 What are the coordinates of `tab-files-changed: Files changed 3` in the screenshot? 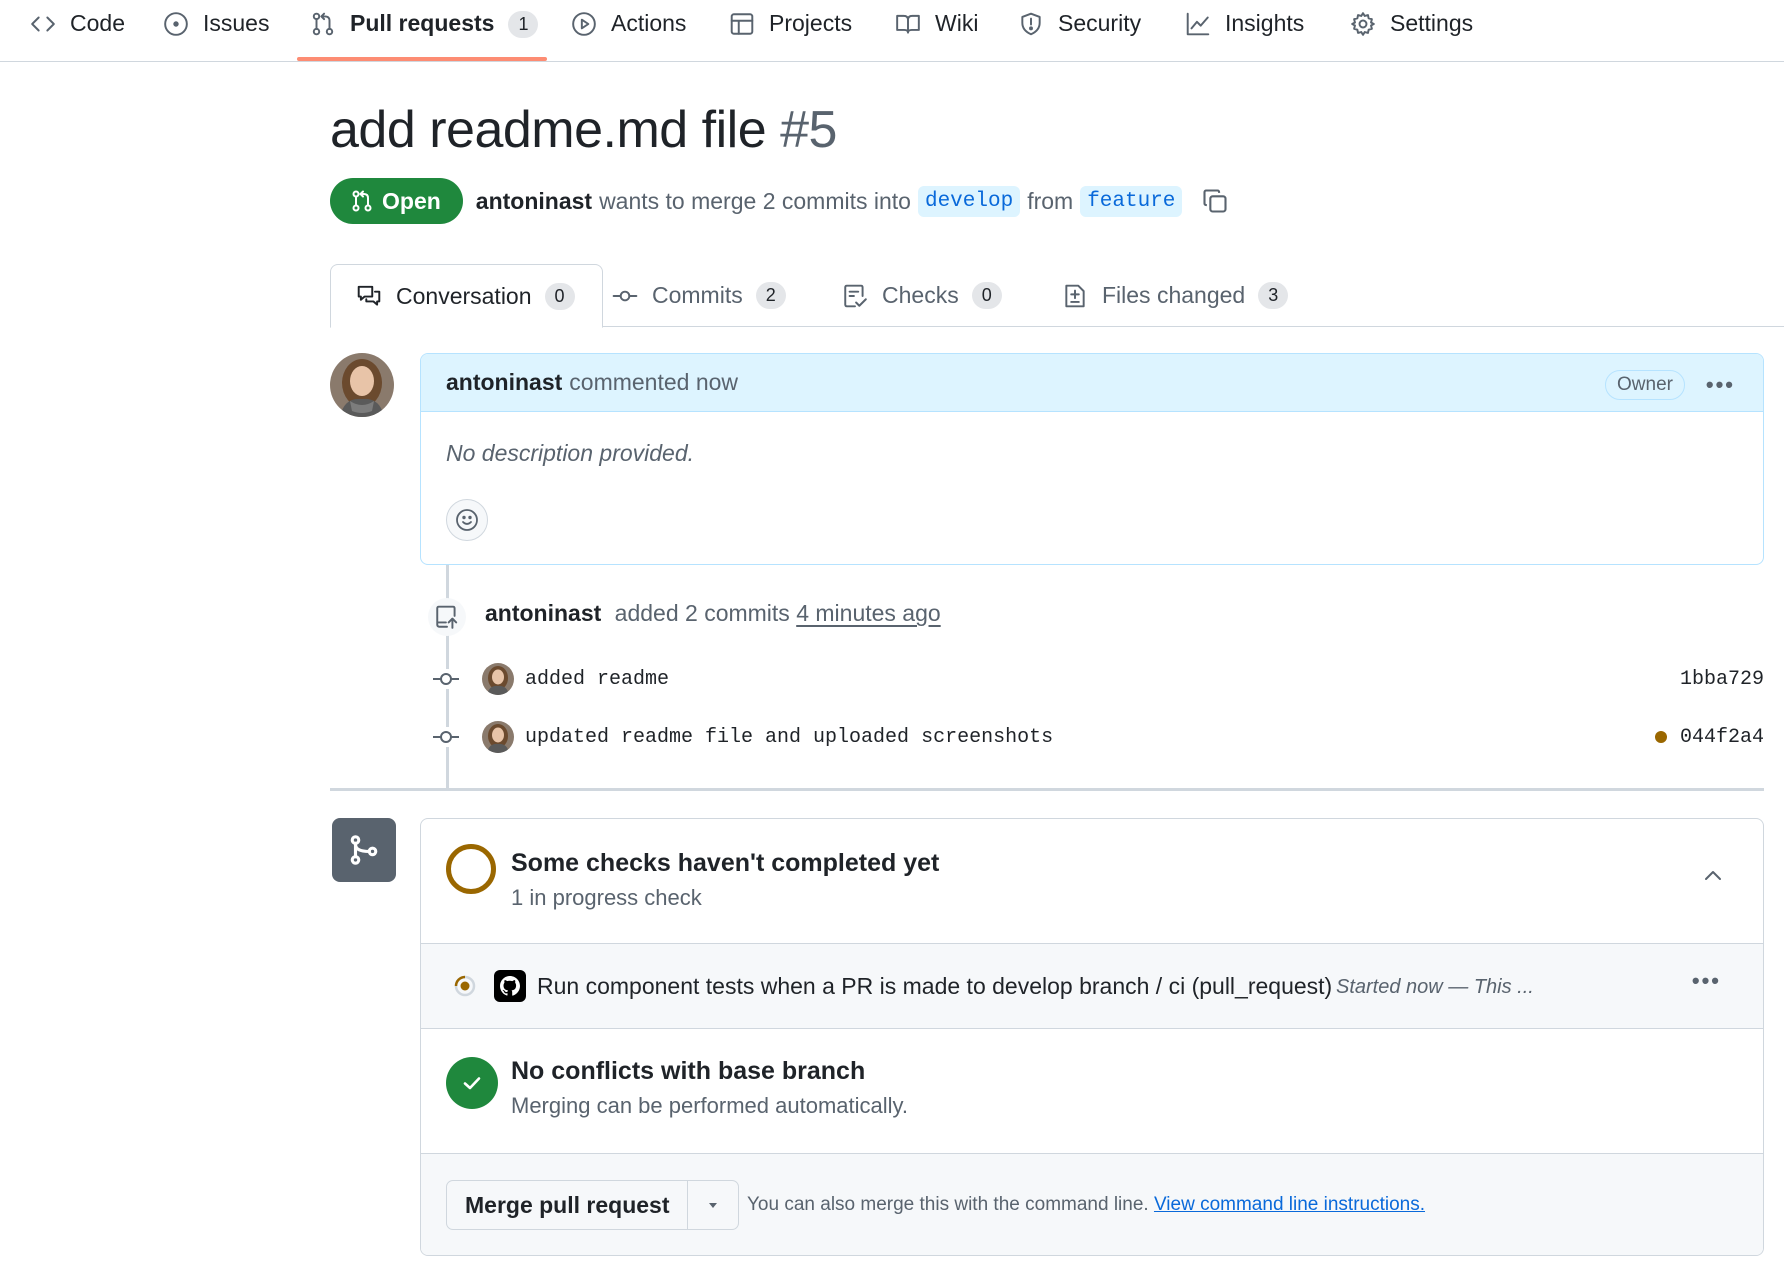 It's located at (1175, 295).